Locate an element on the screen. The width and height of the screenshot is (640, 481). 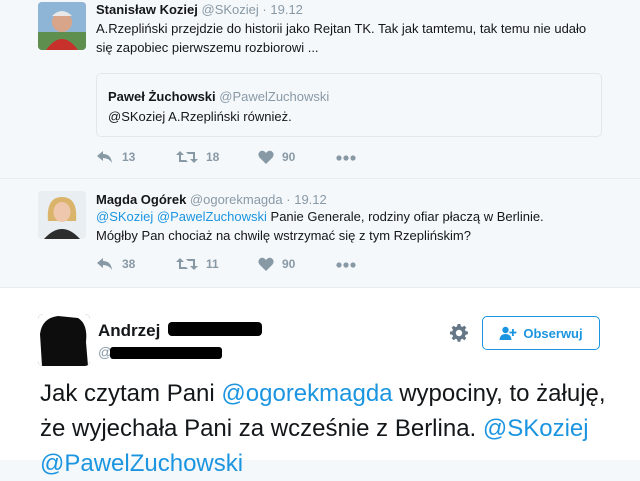
retweet-button: 11 is located at coordinates (197, 264).